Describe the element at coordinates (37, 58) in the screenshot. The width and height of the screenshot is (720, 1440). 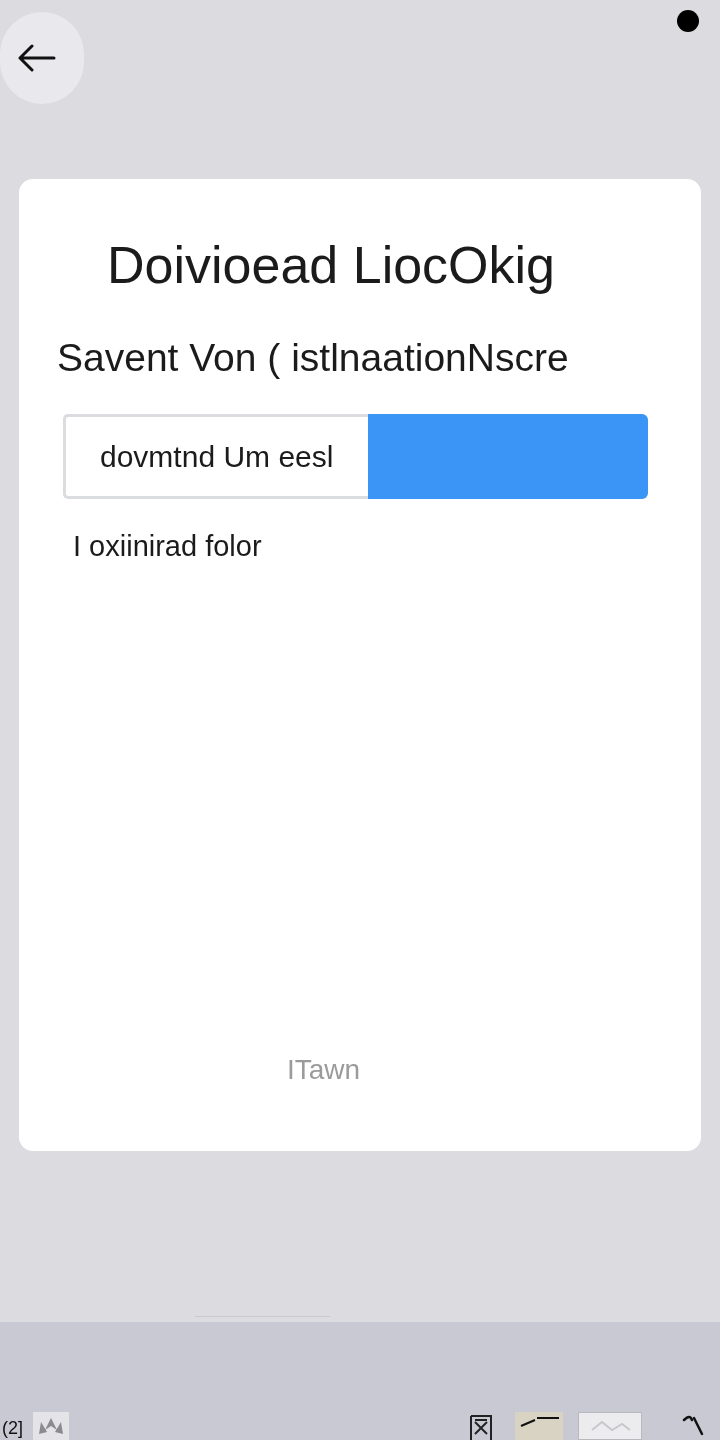
I see `back-arrow-icon` at that location.